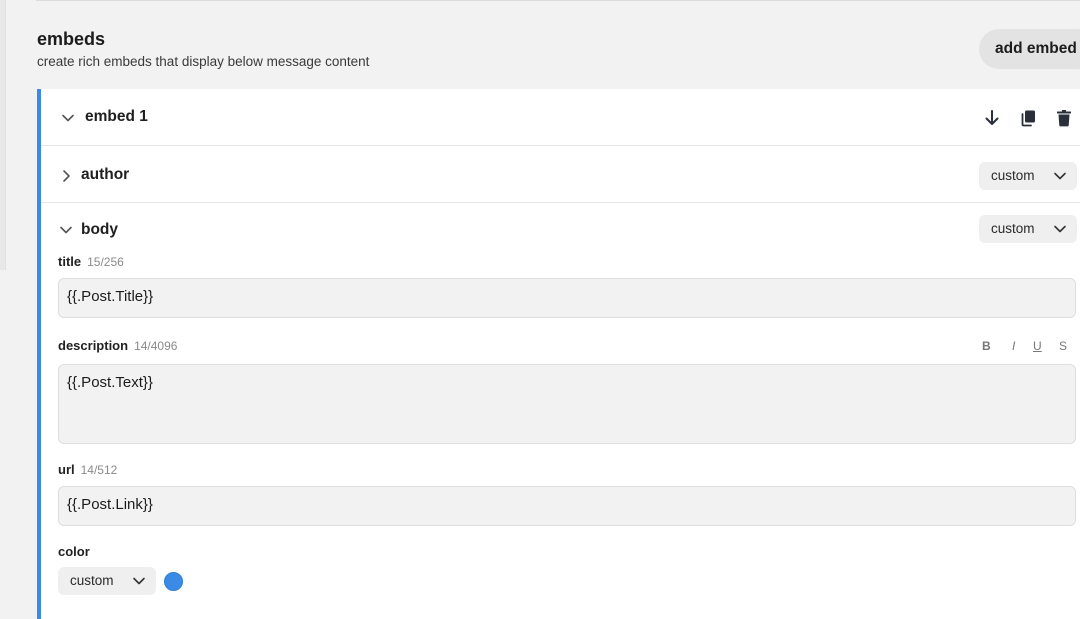  What do you see at coordinates (66, 176) in the screenshot?
I see `chevron-right-icon` at bounding box center [66, 176].